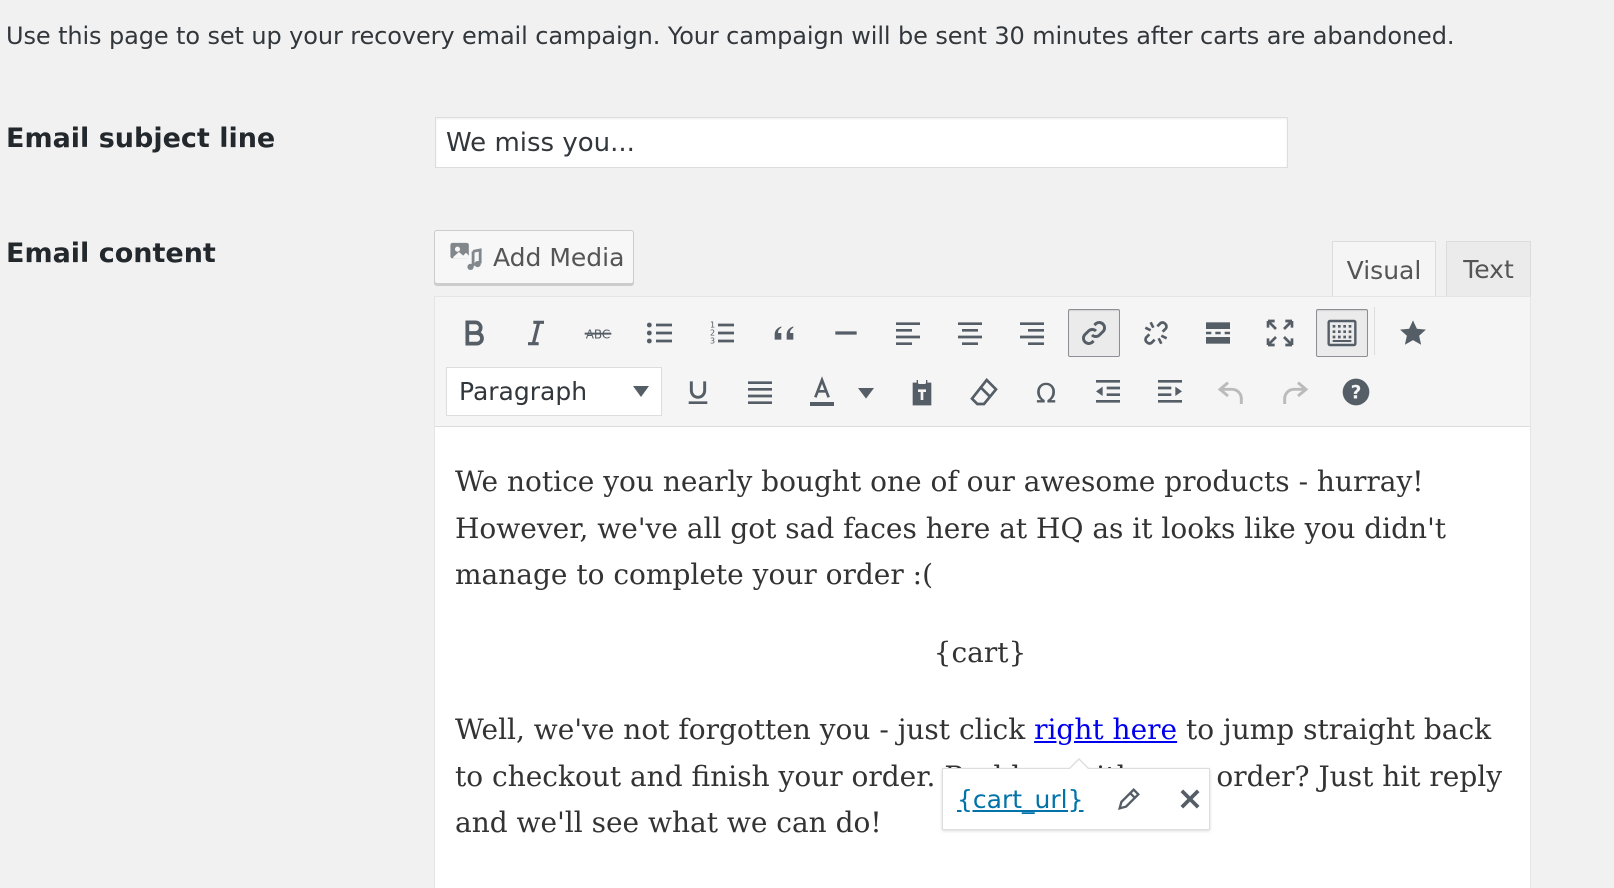 The image size is (1614, 888). I want to click on horizontal-line-button, so click(846, 333).